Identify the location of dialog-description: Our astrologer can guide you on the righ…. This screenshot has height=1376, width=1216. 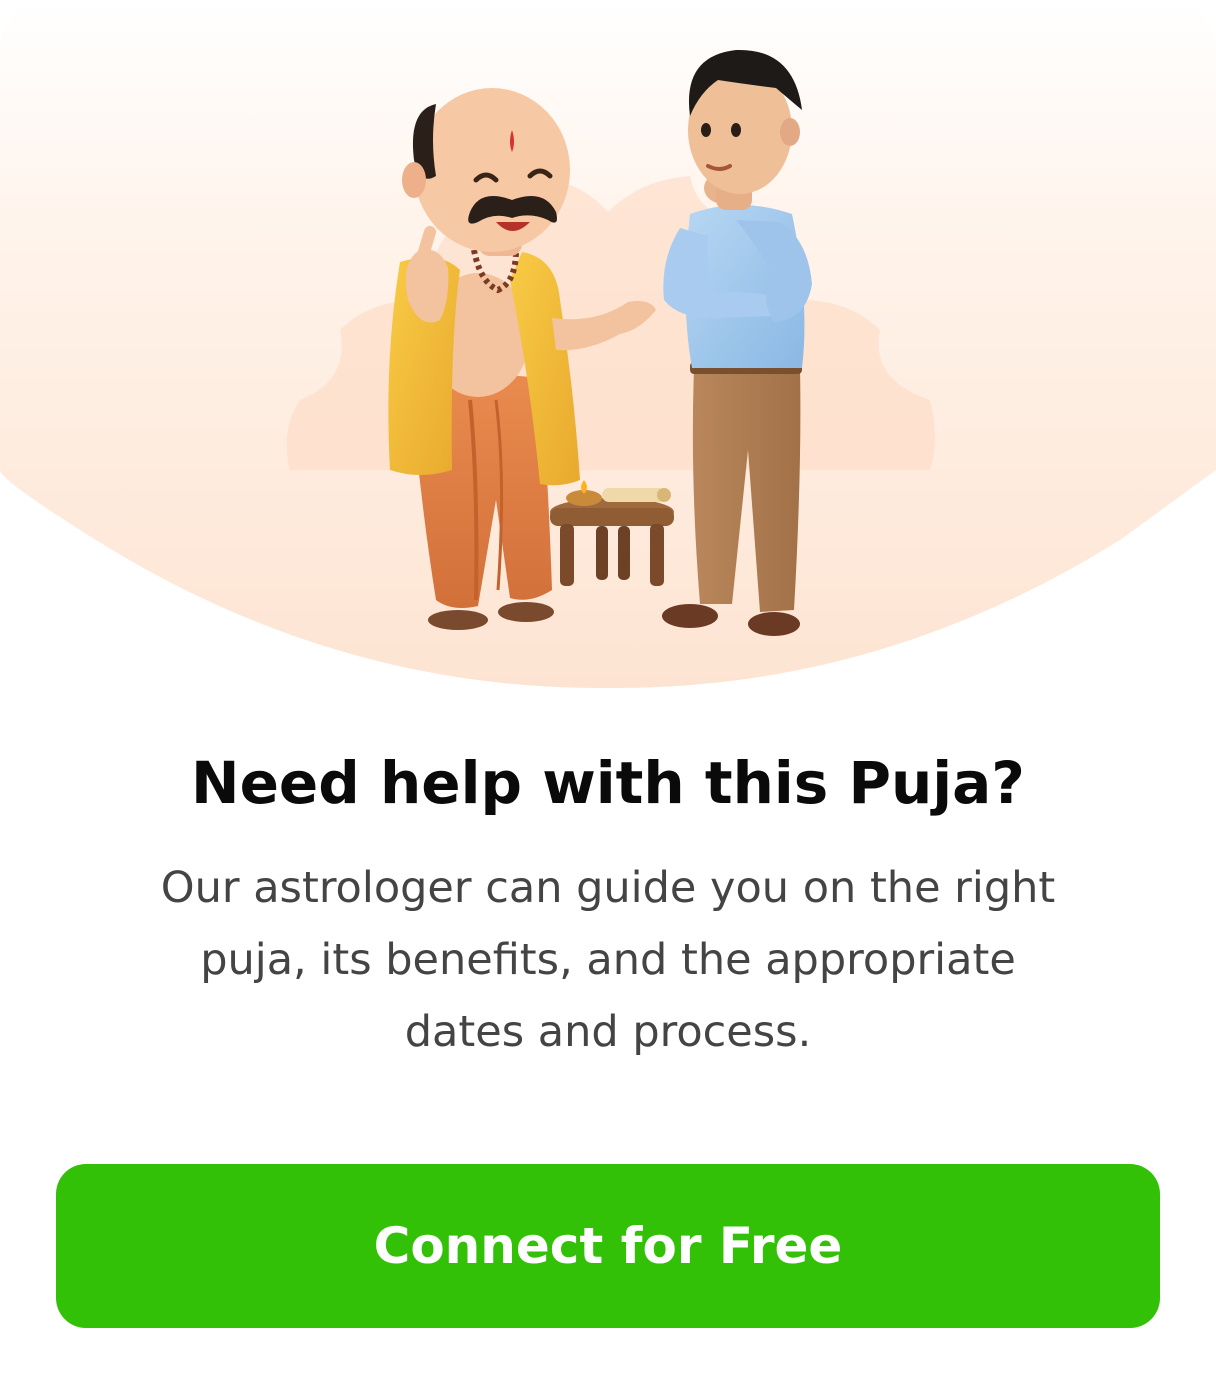
(608, 960).